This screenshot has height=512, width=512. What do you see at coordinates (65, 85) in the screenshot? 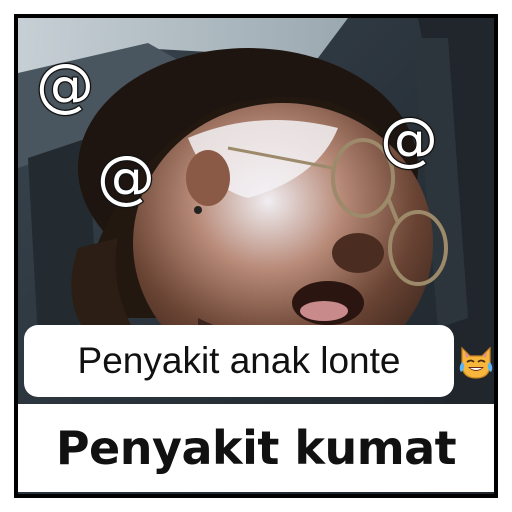
I see `at-sign-overlay-1: @` at bounding box center [65, 85].